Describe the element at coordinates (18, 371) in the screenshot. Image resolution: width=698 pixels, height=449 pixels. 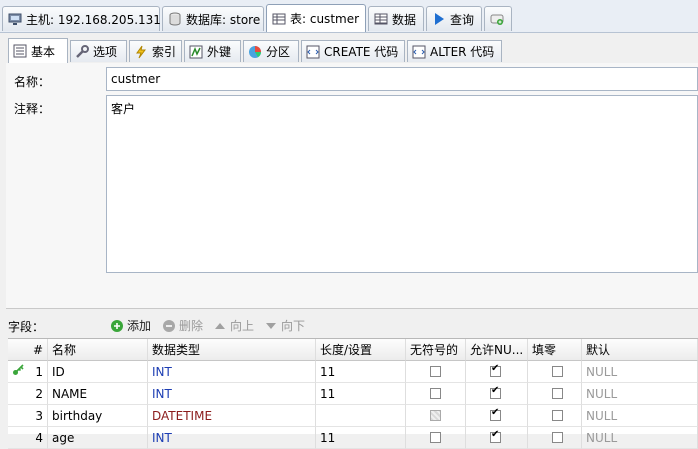
I see `primary-key-icon` at that location.